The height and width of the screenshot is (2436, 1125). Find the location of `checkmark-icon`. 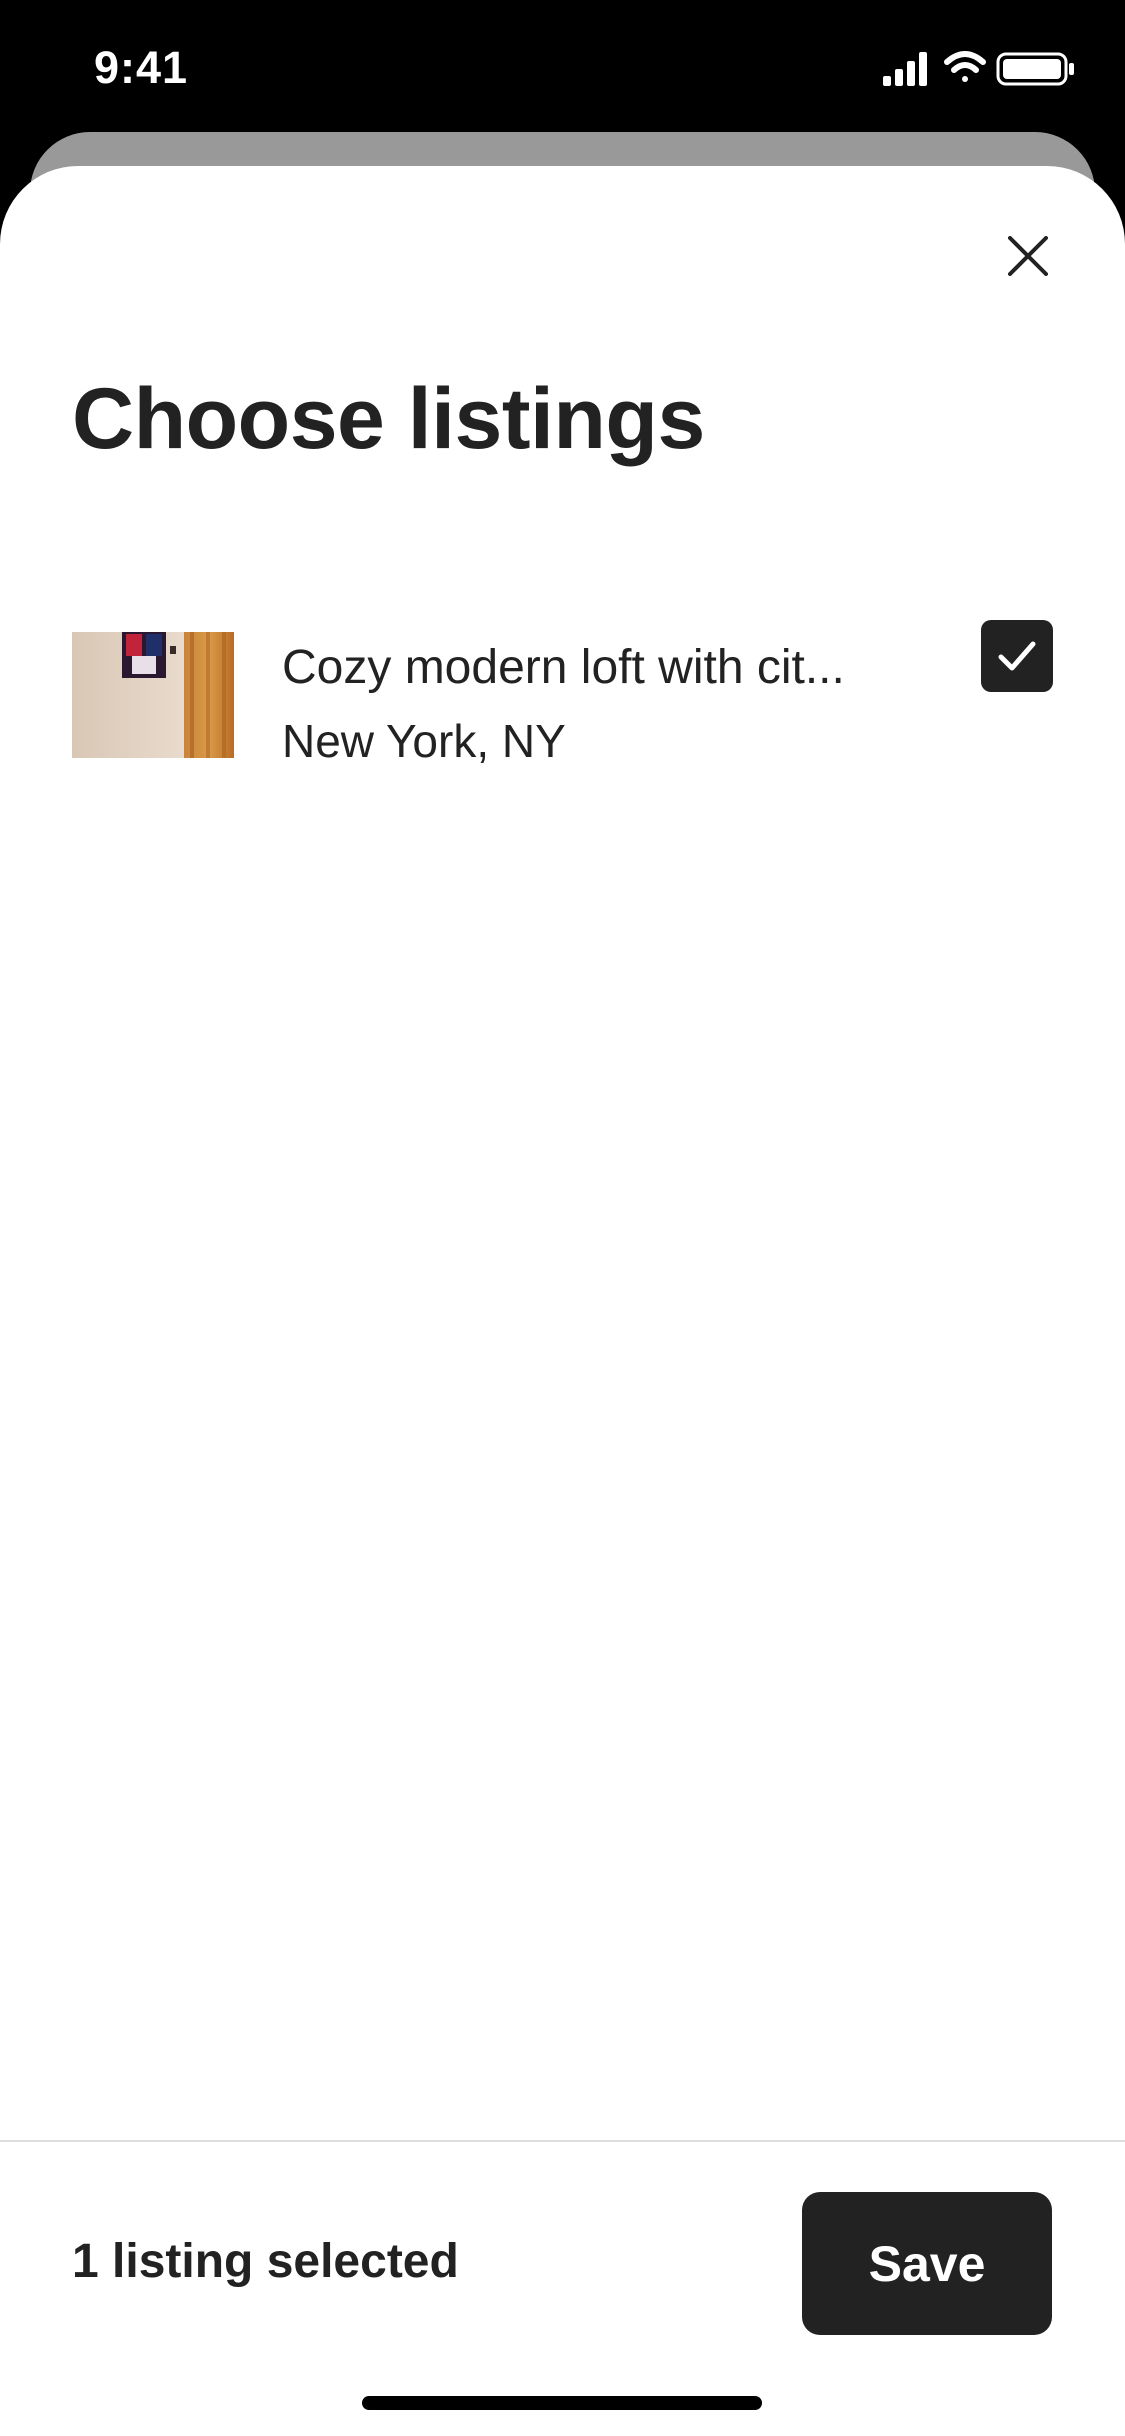

checkmark-icon is located at coordinates (1017, 656).